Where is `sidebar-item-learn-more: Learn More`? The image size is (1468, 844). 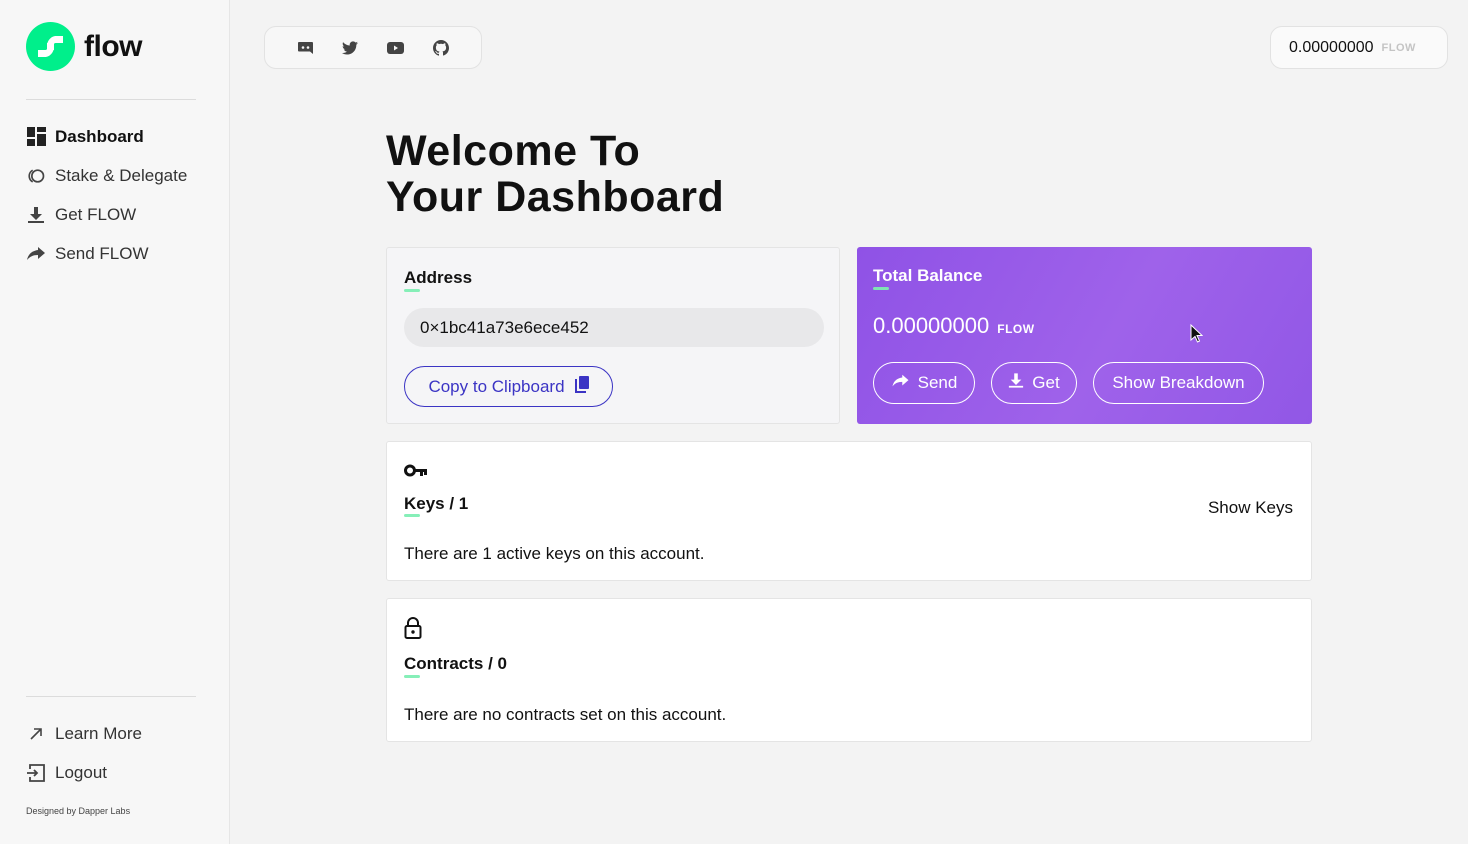
sidebar-item-learn-more: Learn More is located at coordinates (121, 733).